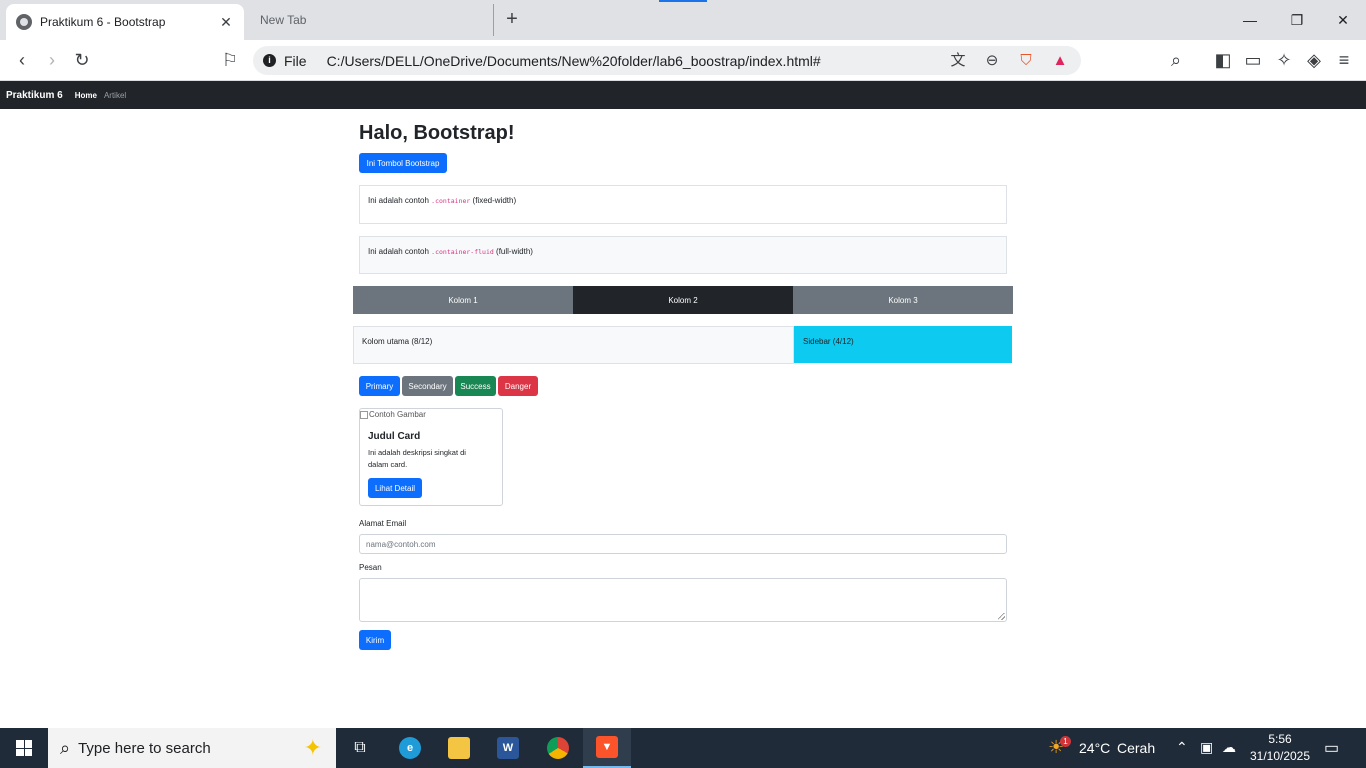  What do you see at coordinates (1284, 60) in the screenshot?
I see `leo-ai-icon: ✧` at bounding box center [1284, 60].